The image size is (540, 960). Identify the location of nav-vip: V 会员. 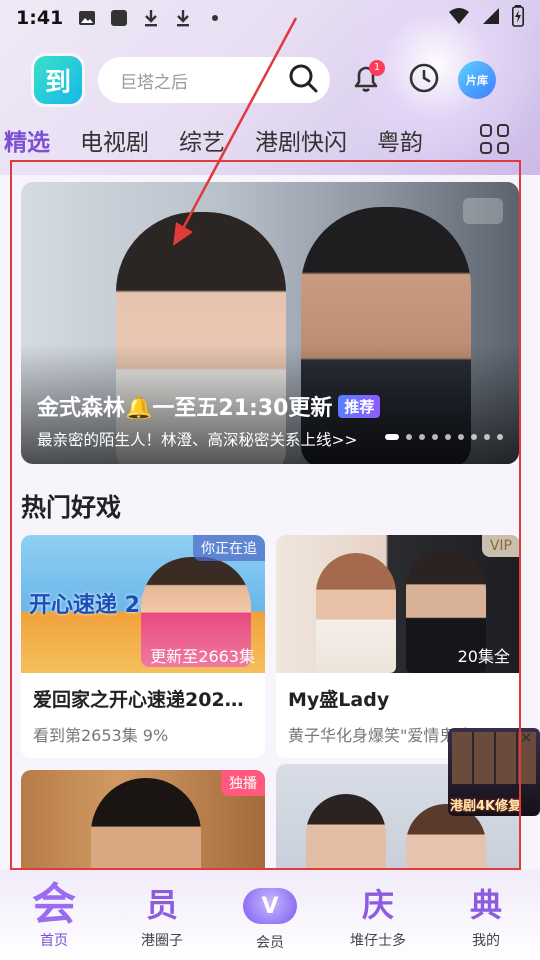
(270, 915).